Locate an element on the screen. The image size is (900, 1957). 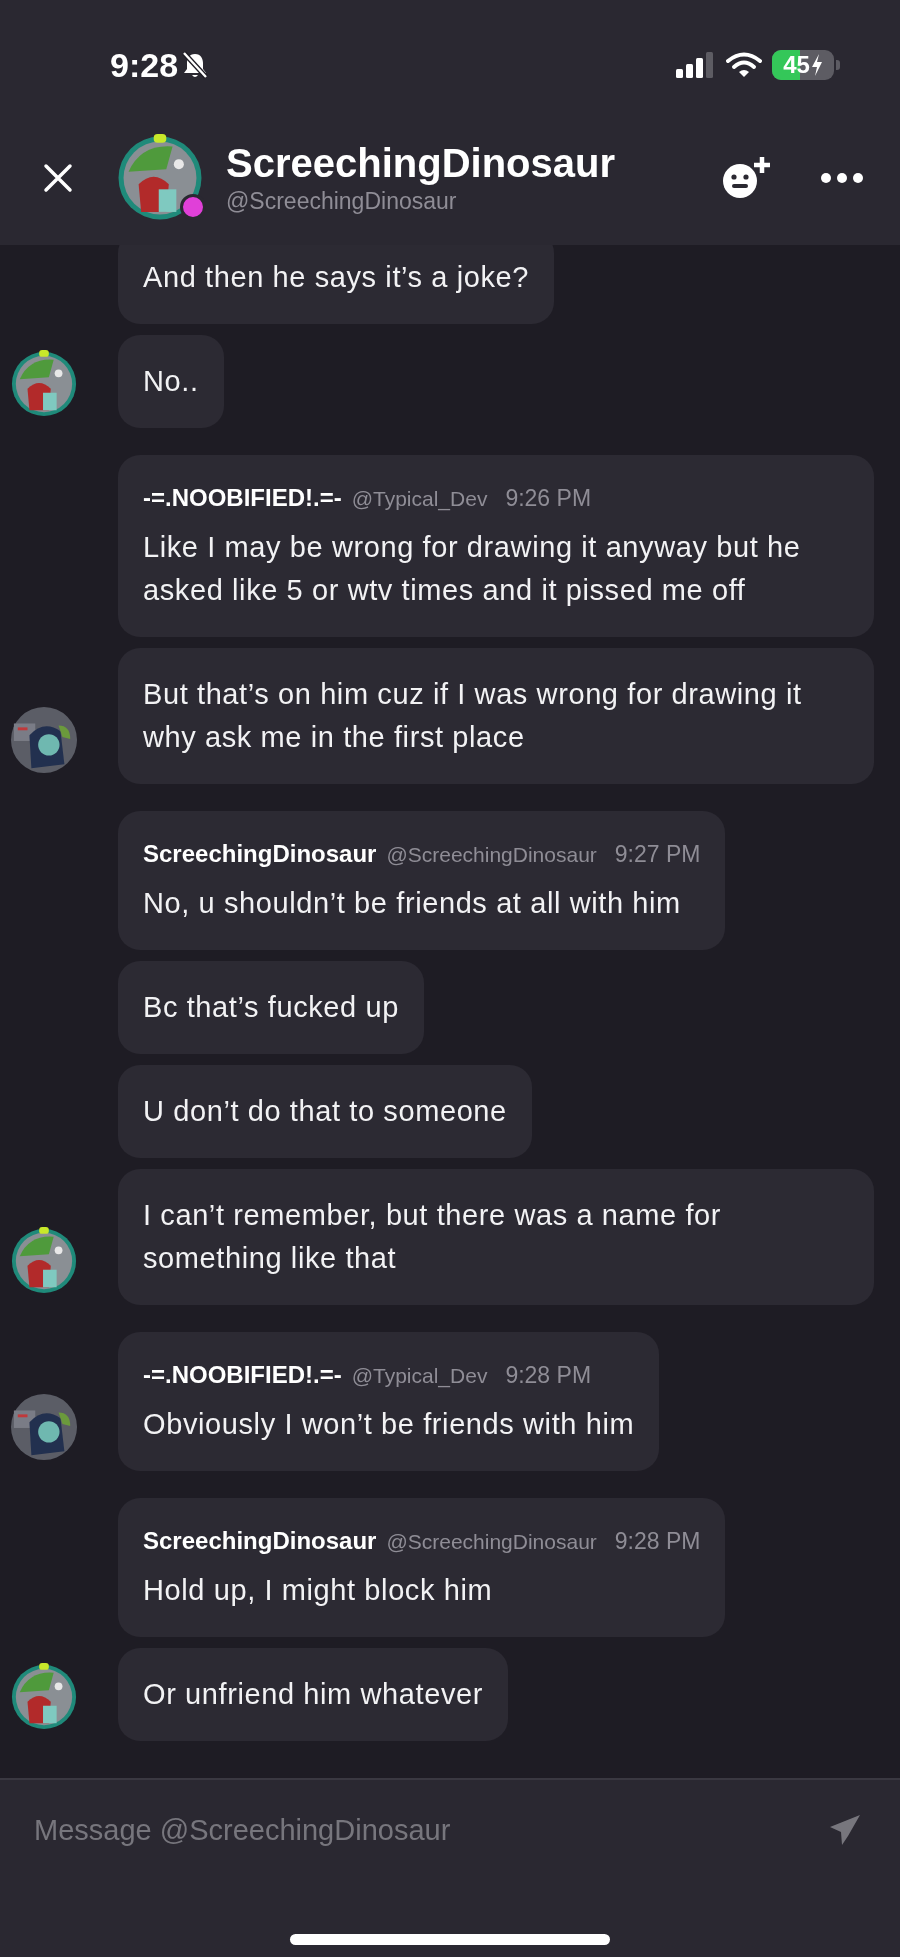
message-text: Or unfriend him whatever is located at coordinates (313, 1694).